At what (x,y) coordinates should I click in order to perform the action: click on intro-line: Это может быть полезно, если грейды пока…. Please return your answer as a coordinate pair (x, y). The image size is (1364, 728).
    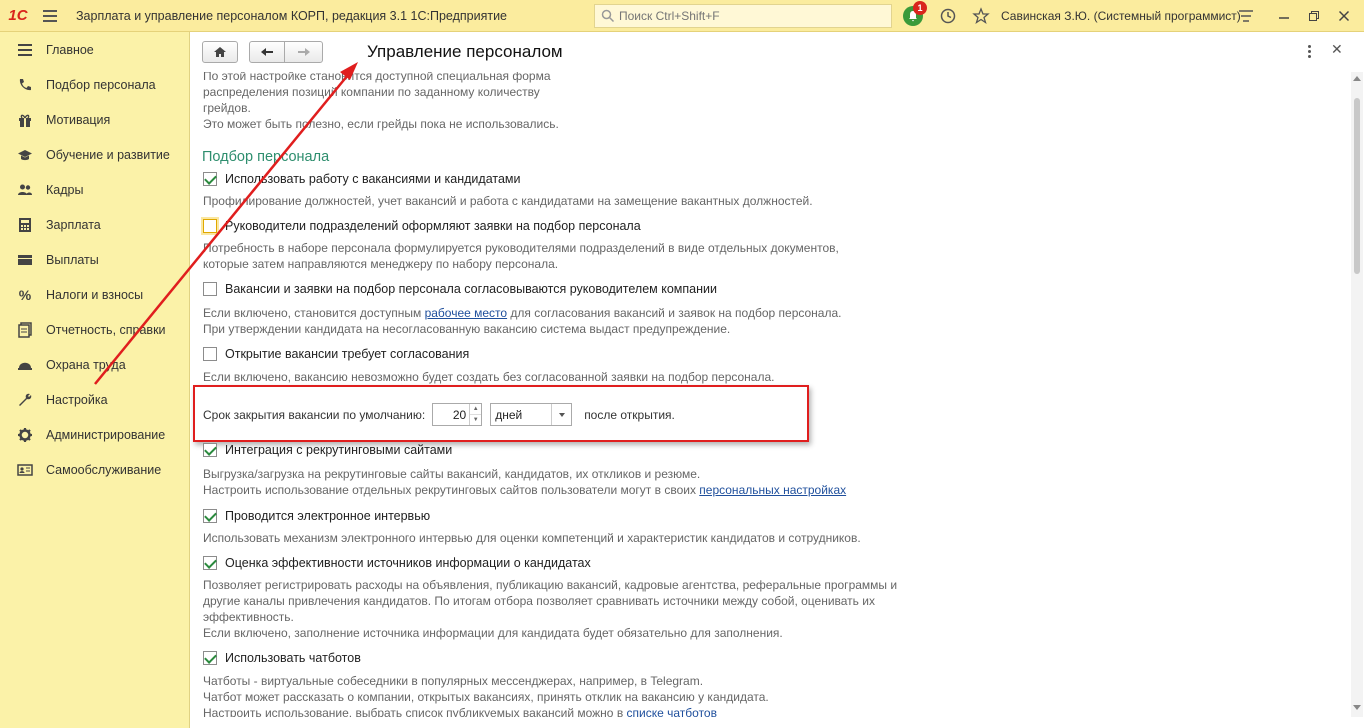
    Looking at the image, I should click on (381, 124).